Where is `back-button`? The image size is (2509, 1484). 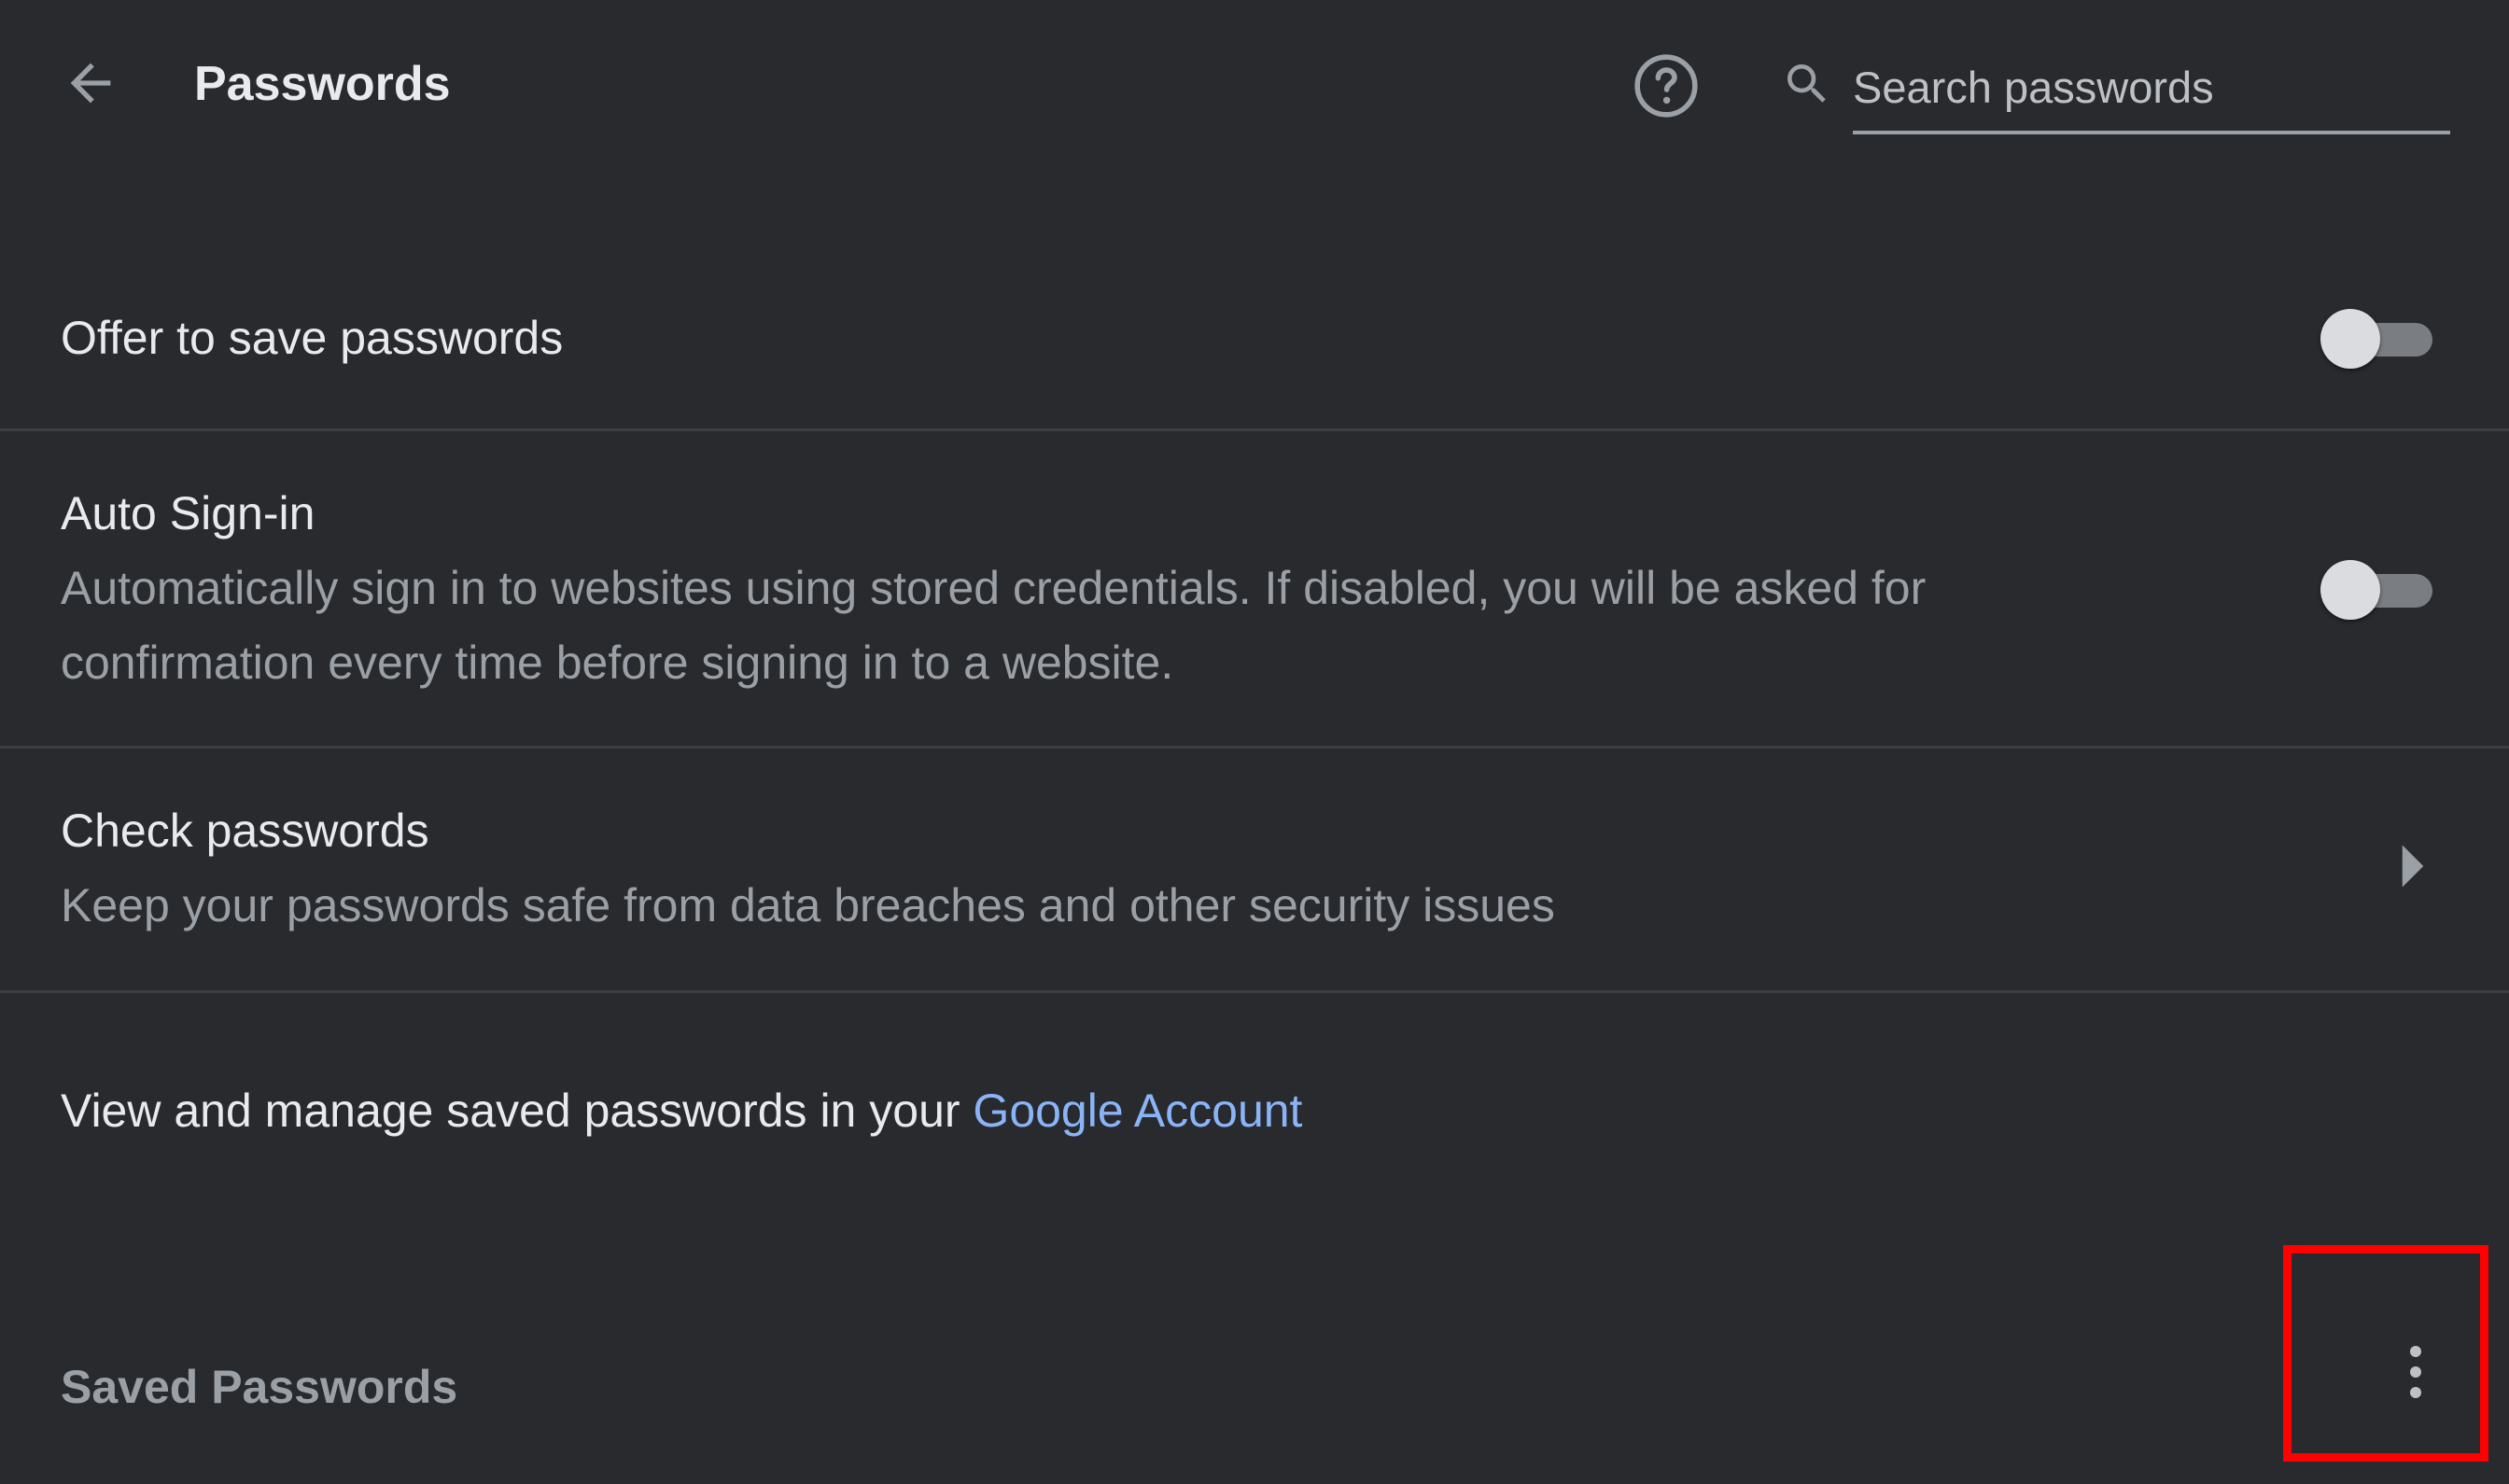 back-button is located at coordinates (91, 83).